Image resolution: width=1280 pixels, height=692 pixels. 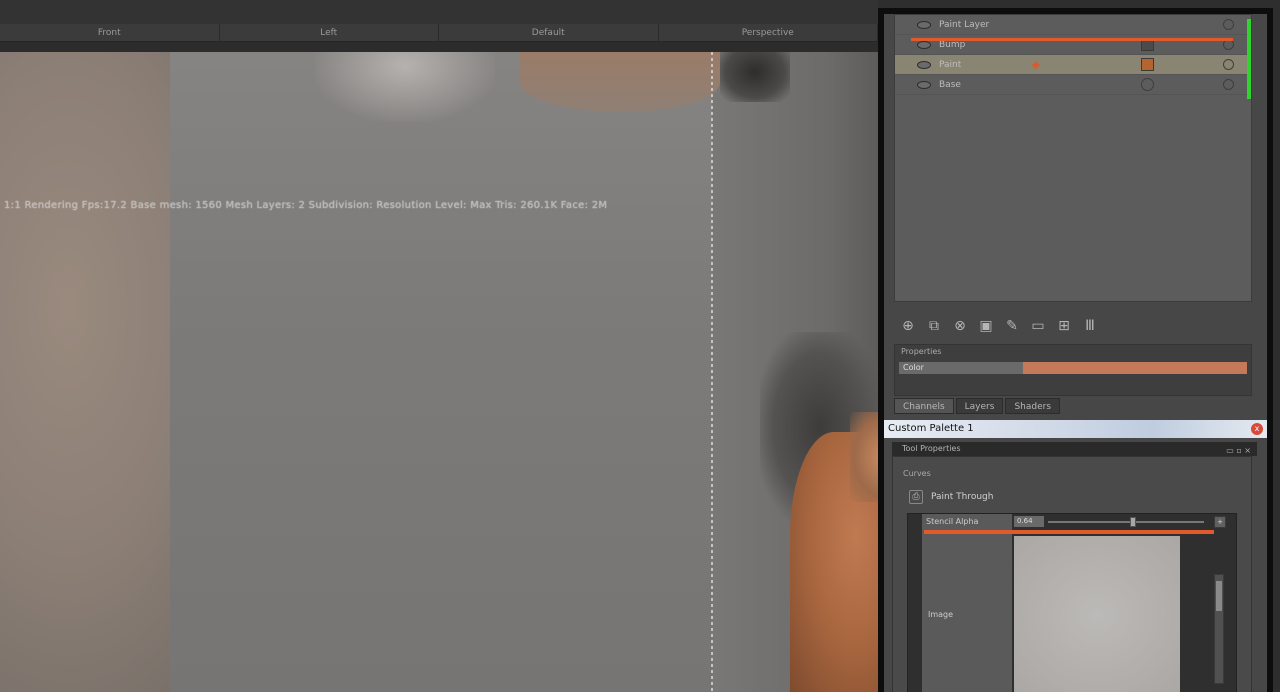 I want to click on palette-title-bar: Custom Palette 1 x, so click(x=1075, y=429).